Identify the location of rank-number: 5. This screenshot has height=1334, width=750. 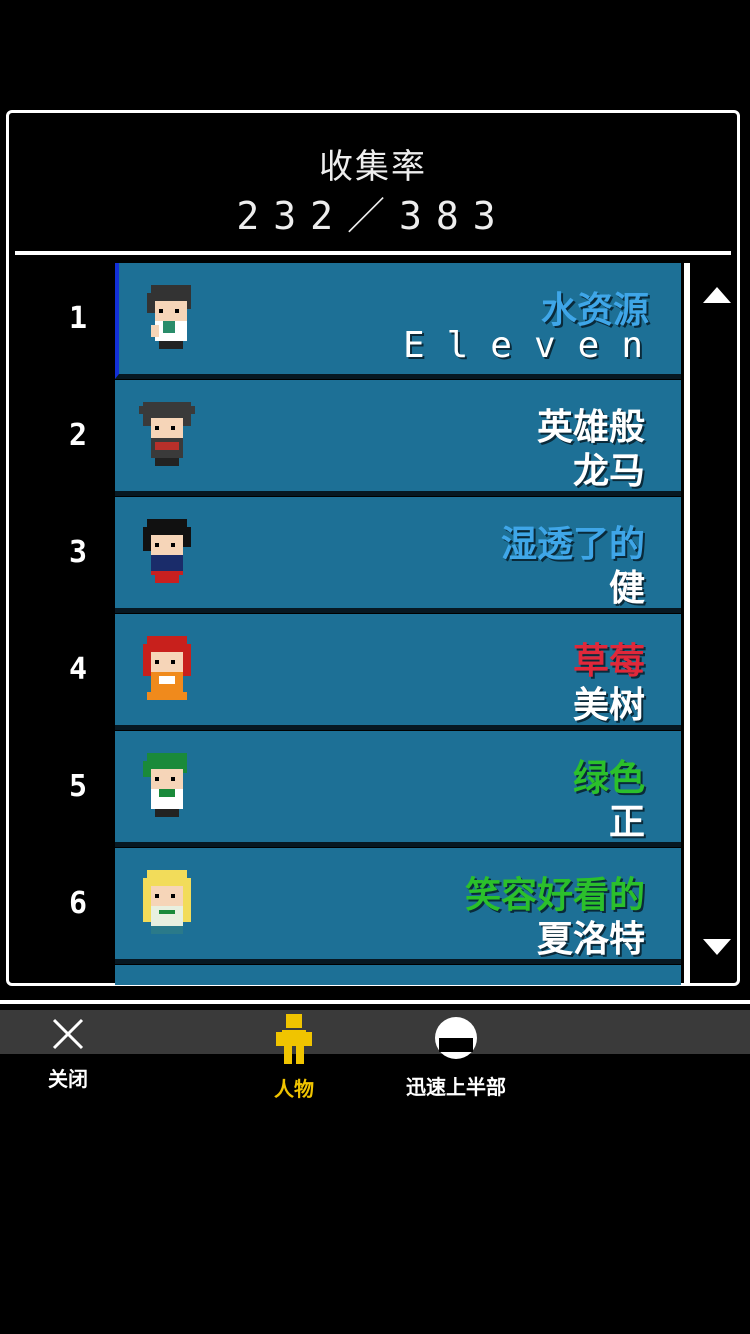
(77, 786).